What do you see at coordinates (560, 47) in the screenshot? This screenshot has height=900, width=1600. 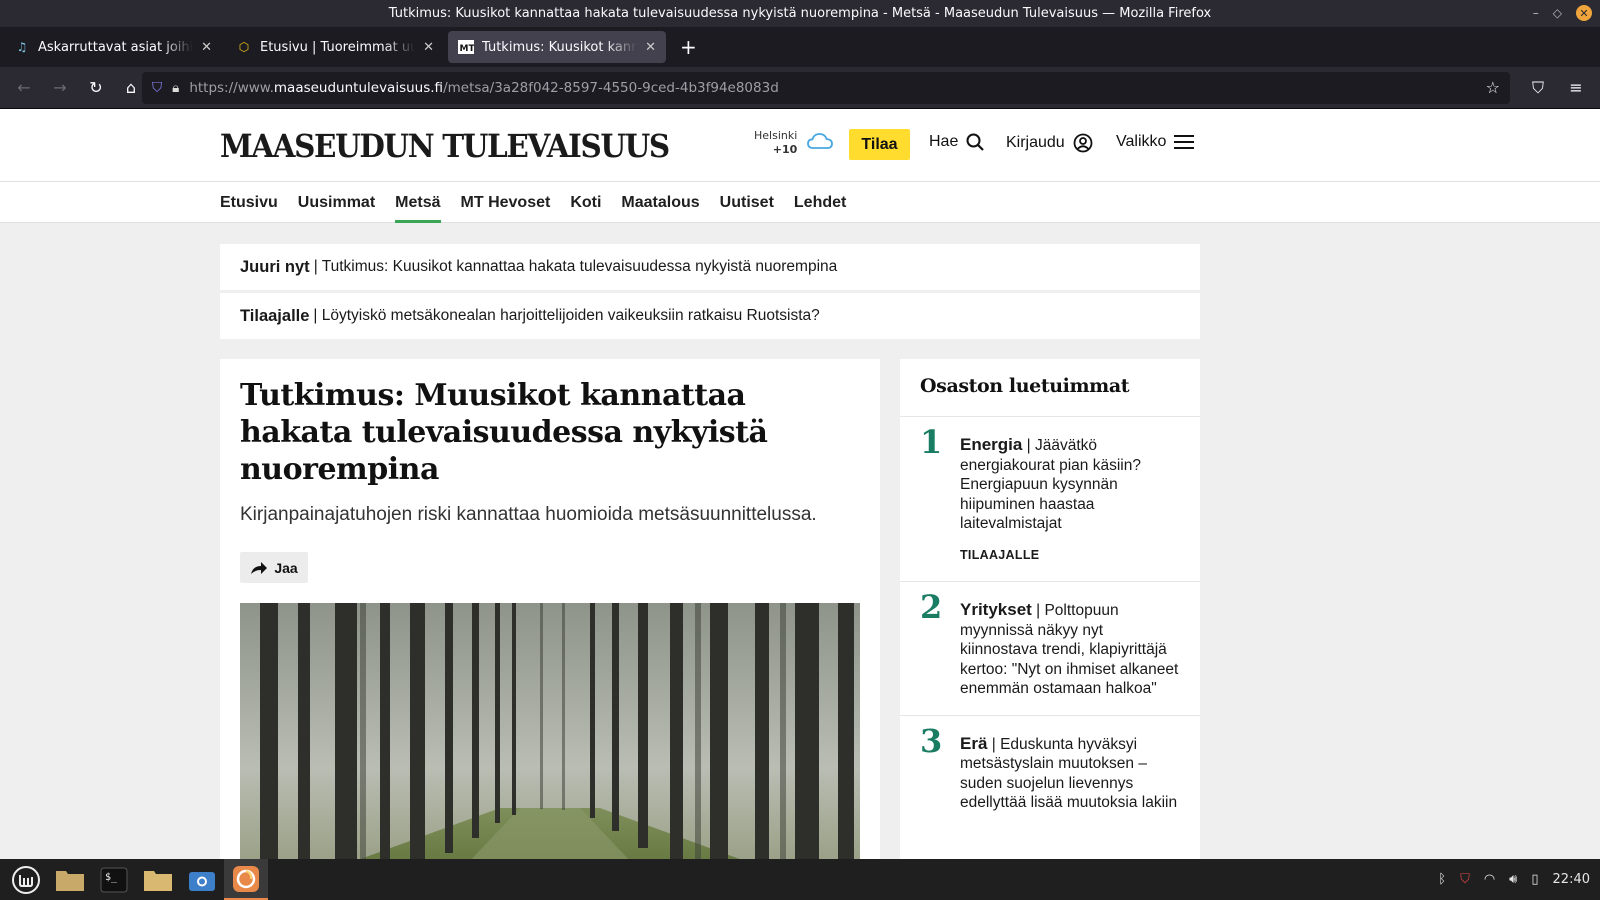 I see `tab-label: Tutkimus: Kuusikot kannatt` at bounding box center [560, 47].